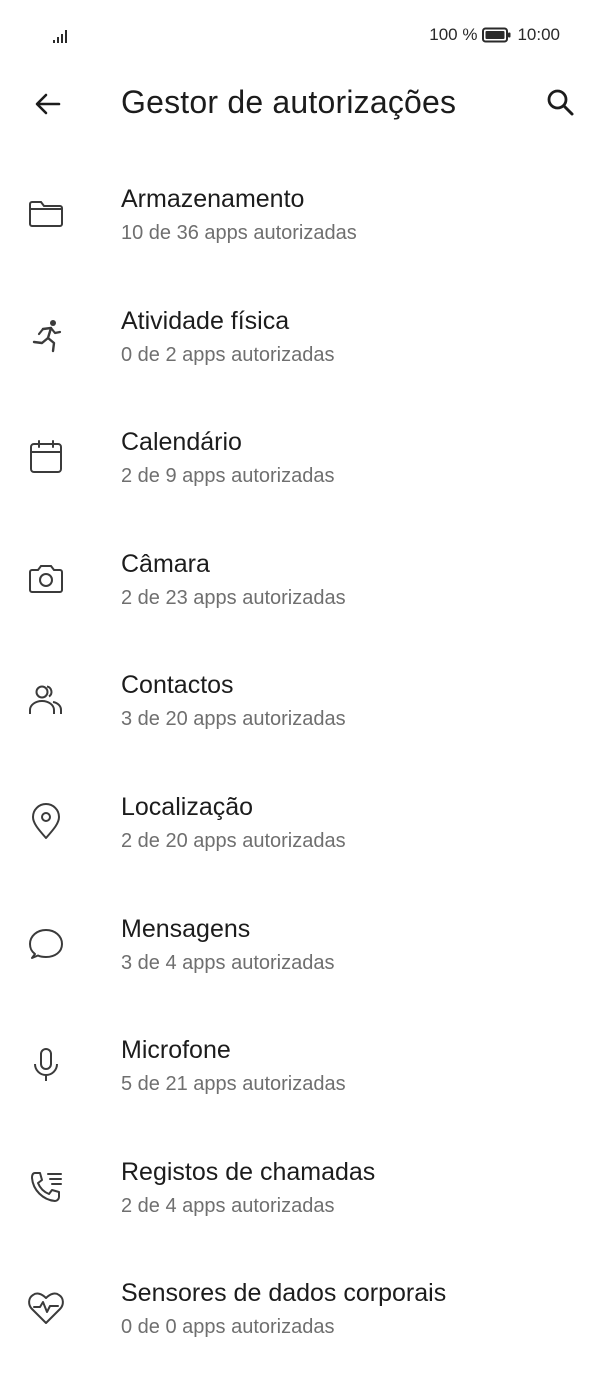 This screenshot has width=602, height=1376. Describe the element at coordinates (46, 944) in the screenshot. I see `message-bubble-icon` at that location.